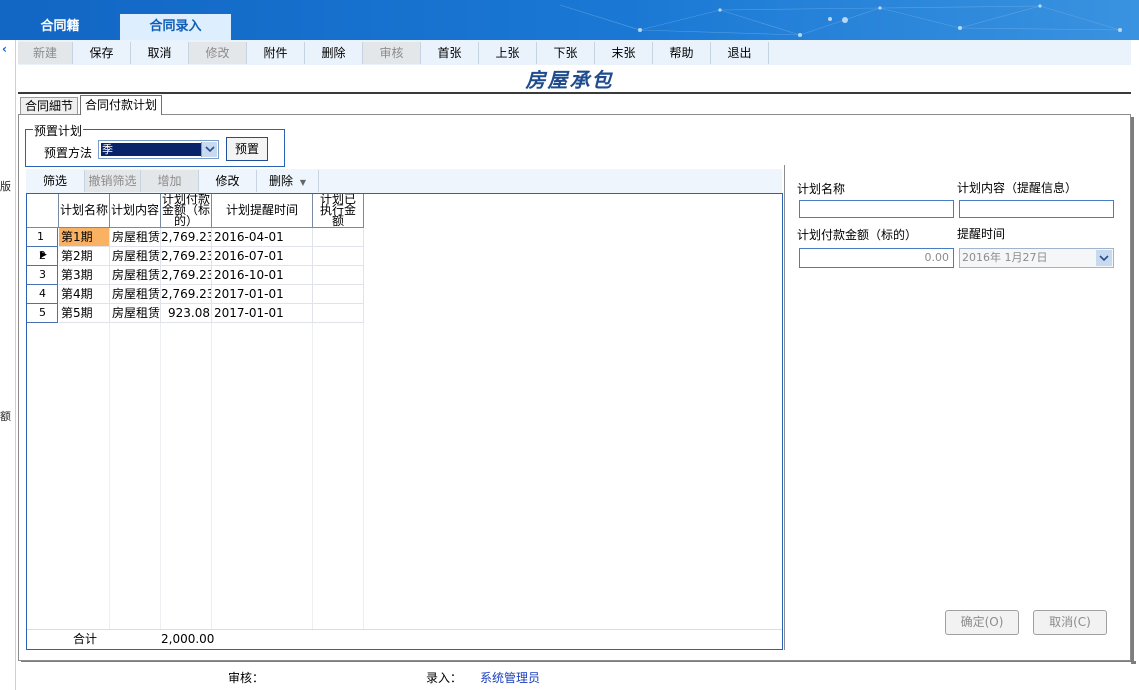 The image size is (1139, 690). What do you see at coordinates (262, 275) in the screenshot?
I see `cell-remind-time: 2016-10-01` at bounding box center [262, 275].